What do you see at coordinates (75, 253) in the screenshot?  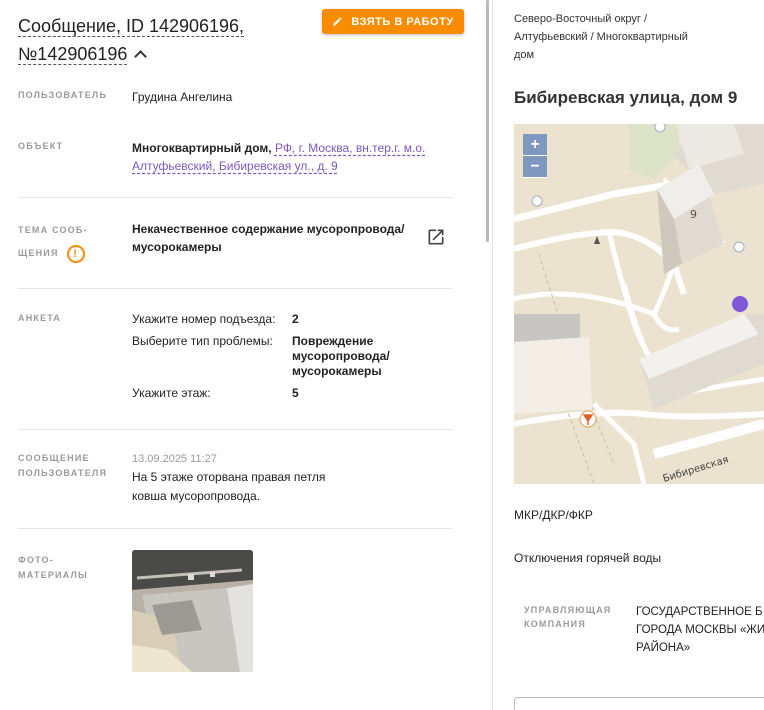 I see `warning-icon: !` at bounding box center [75, 253].